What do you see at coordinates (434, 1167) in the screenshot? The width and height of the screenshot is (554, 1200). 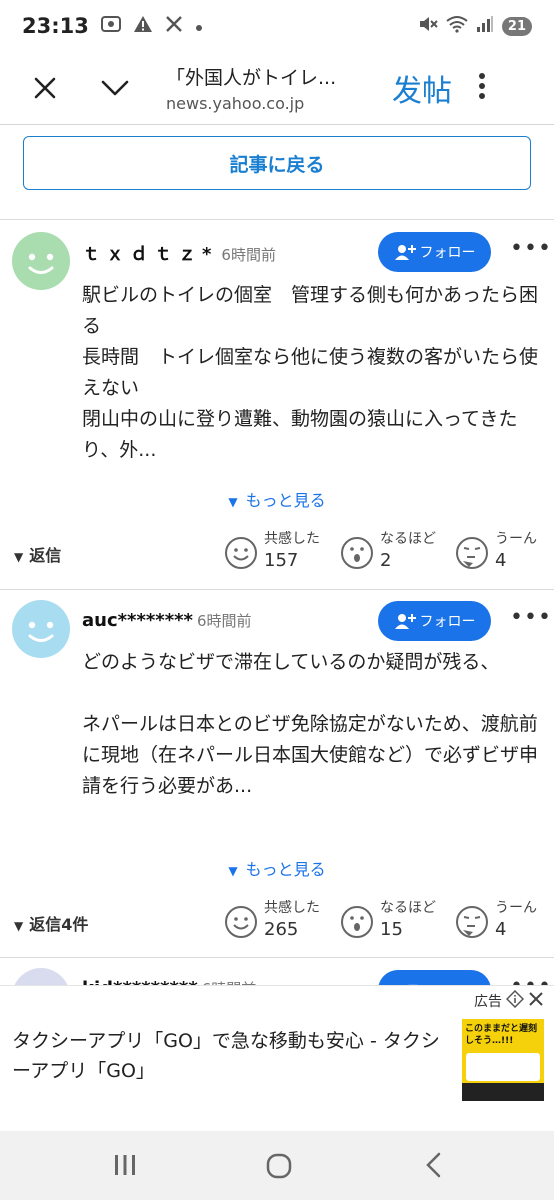 I see `back-icon` at bounding box center [434, 1167].